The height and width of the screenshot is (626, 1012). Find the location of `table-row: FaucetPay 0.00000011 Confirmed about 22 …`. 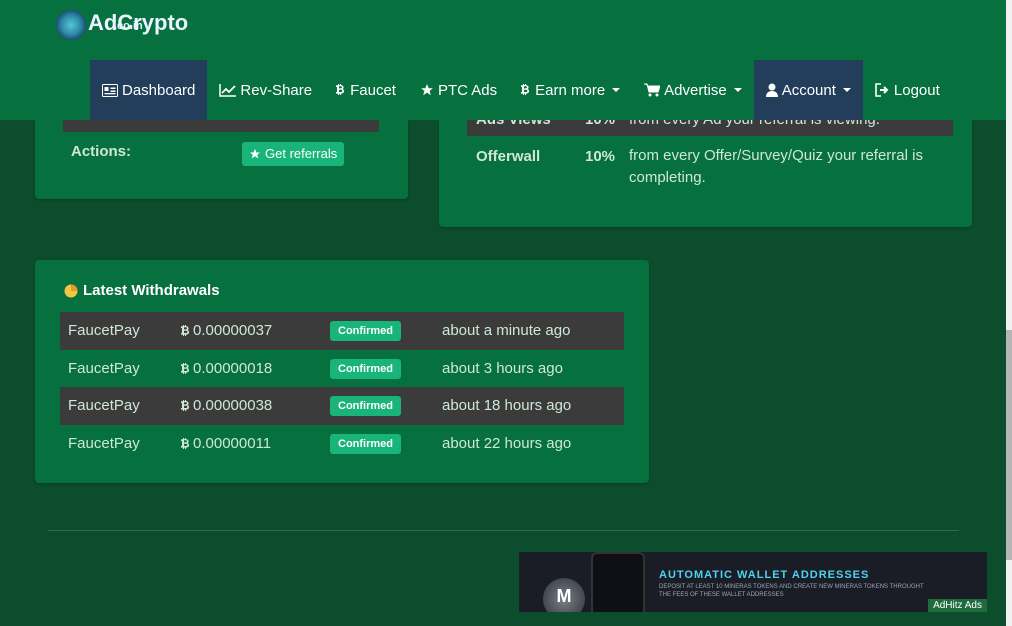

table-row: FaucetPay 0.00000011 Confirmed about 22 … is located at coordinates (342, 444).